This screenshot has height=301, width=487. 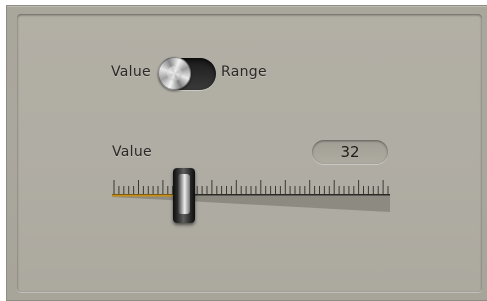 I want to click on slider-wedge, so click(x=251, y=203).